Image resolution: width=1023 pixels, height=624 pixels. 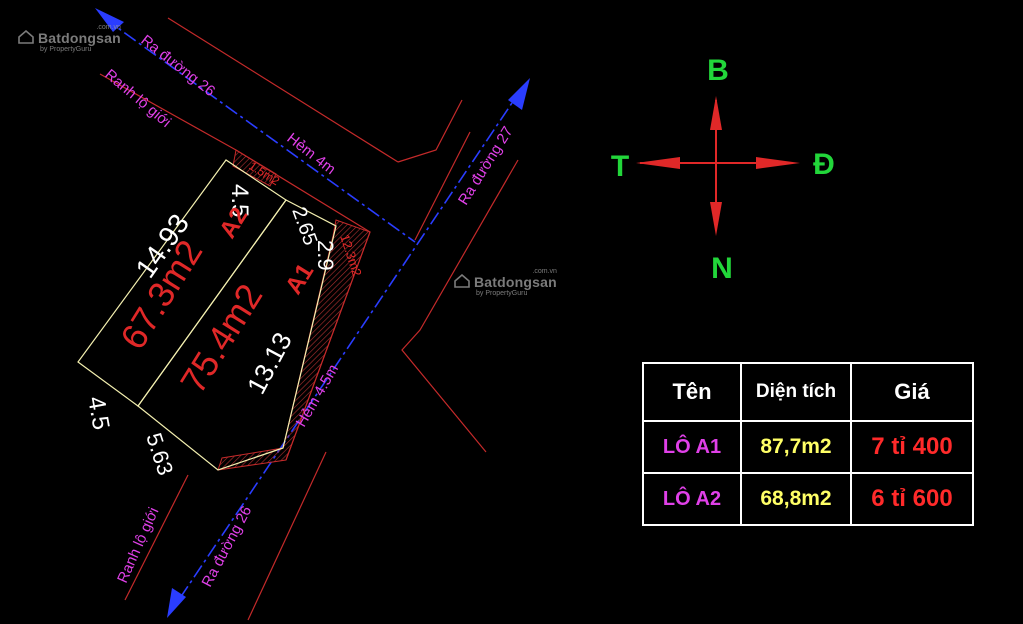 I want to click on label-ranh-lo-gioi-top: Ranh lộ giới, so click(x=137, y=98).